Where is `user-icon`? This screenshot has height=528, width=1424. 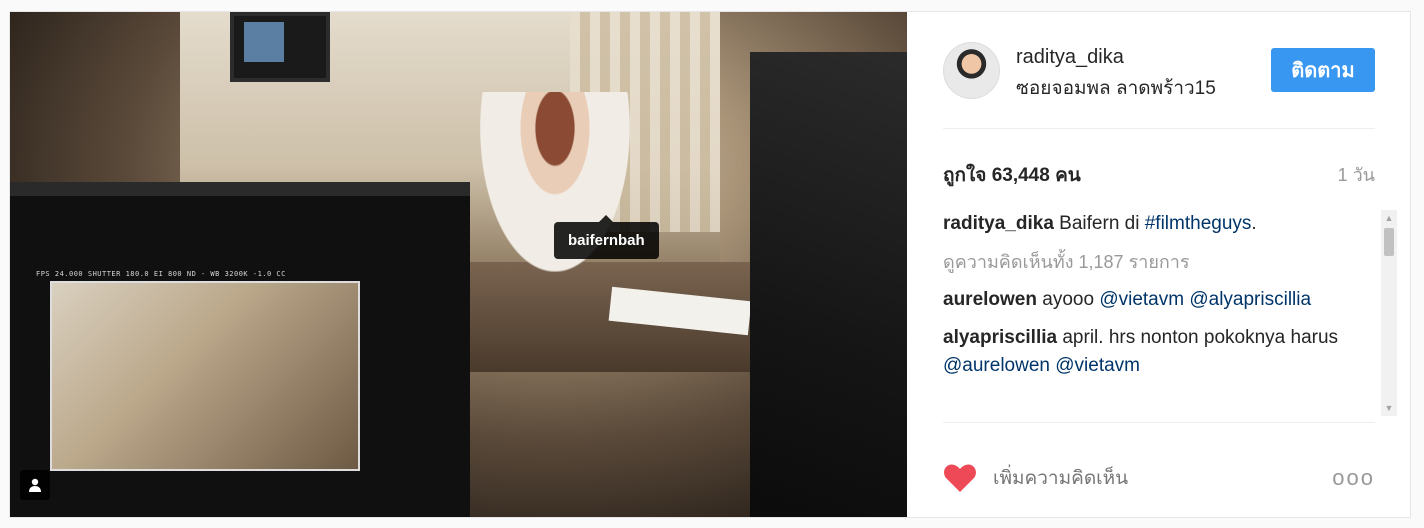 user-icon is located at coordinates (35, 485).